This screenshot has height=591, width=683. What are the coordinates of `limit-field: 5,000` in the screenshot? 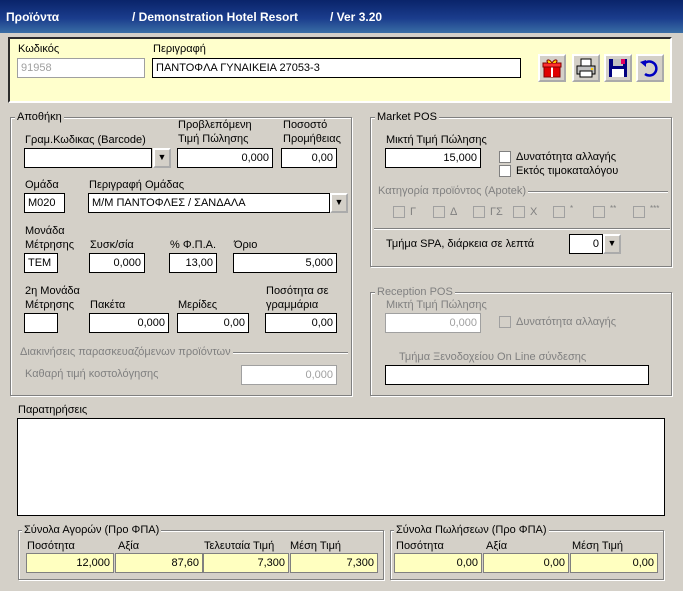 It's located at (285, 263).